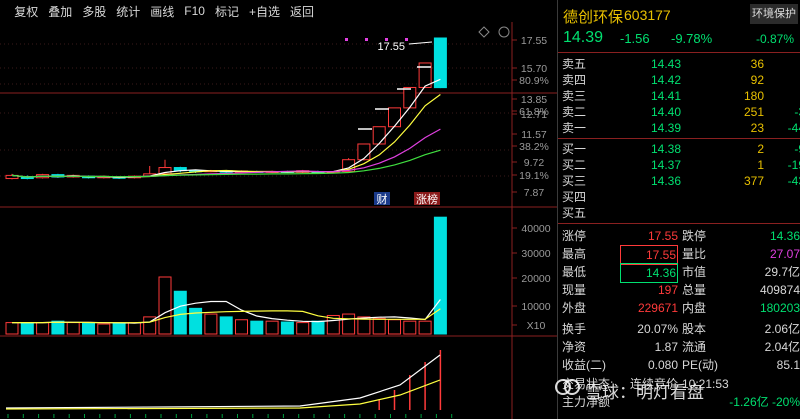  I want to click on sector-tag: 环境保护, so click(774, 14).